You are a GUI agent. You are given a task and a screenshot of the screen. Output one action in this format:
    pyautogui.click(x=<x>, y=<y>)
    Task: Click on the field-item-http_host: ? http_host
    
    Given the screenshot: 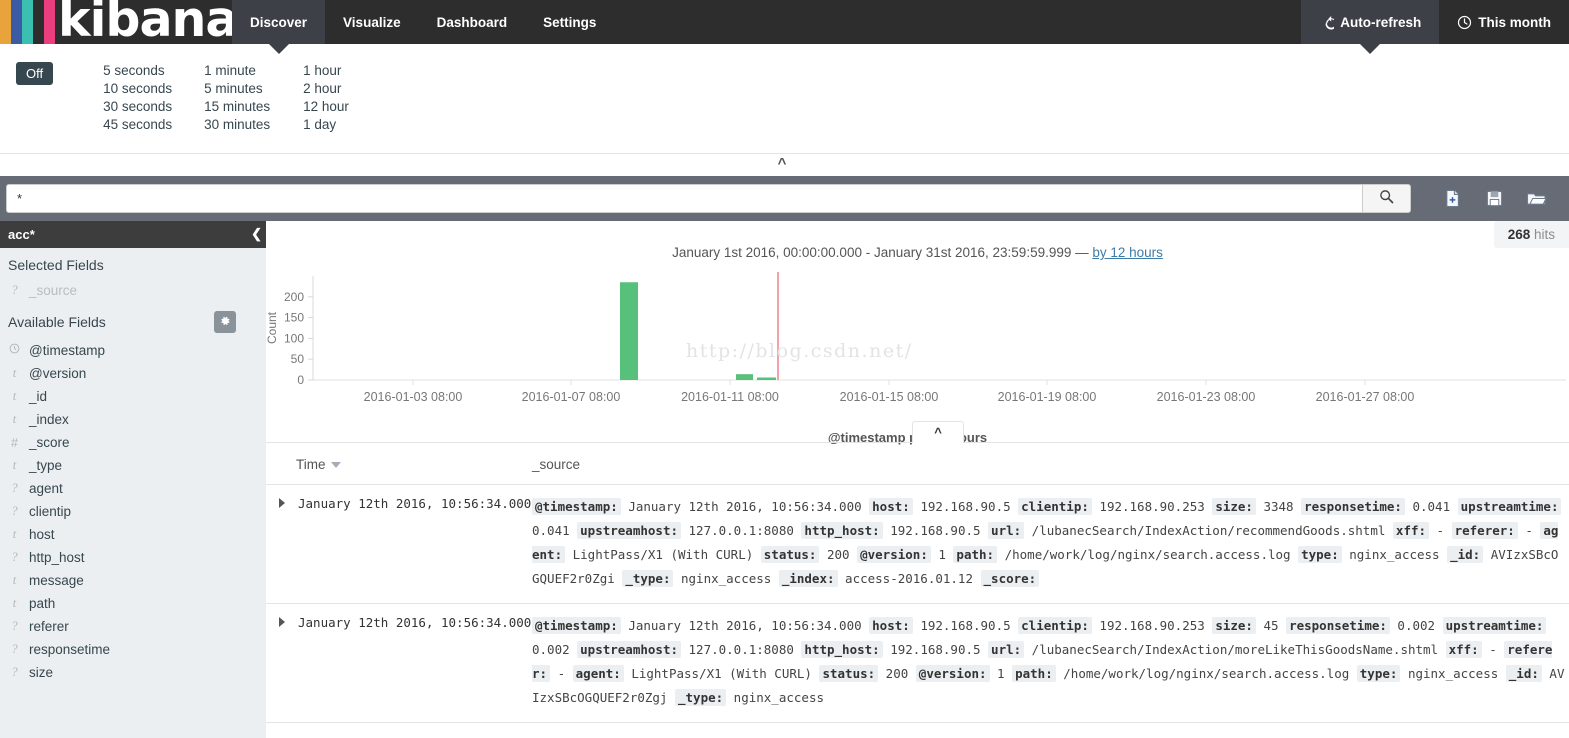 What is the action you would take?
    pyautogui.click(x=133, y=557)
    